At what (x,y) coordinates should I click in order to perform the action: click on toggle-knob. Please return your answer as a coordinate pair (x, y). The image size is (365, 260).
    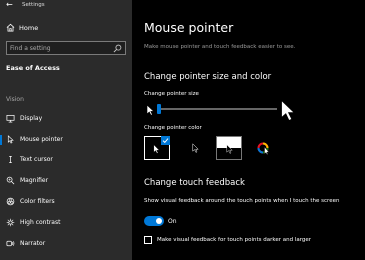
    Looking at the image, I should click on (159, 221).